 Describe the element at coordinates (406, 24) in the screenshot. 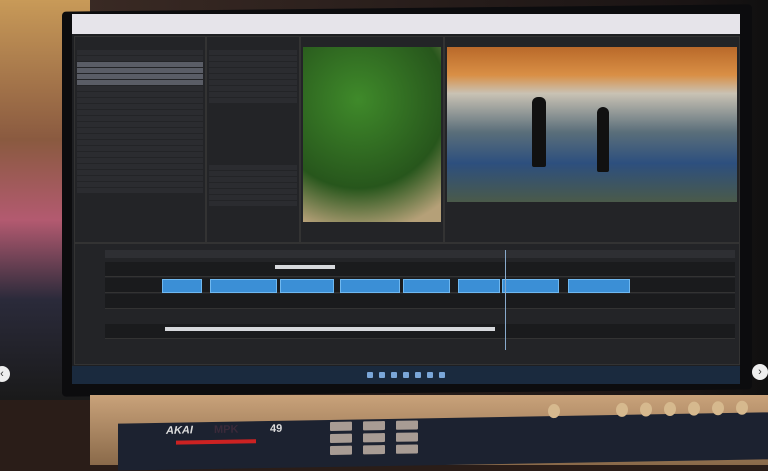

I see `title-bar` at that location.